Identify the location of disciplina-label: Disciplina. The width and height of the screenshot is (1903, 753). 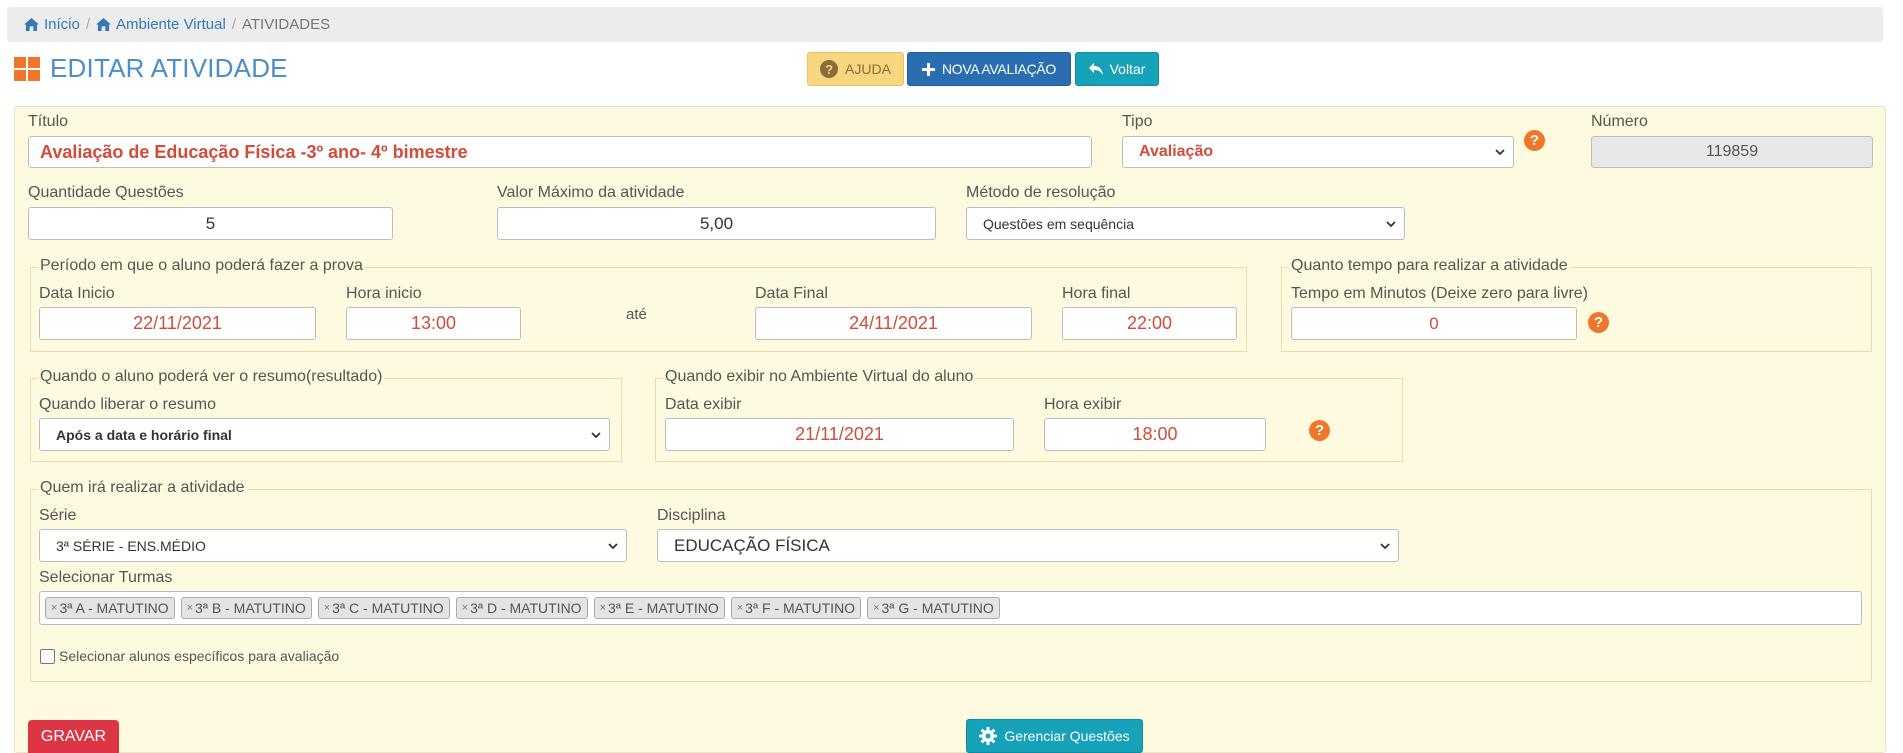
(691, 515).